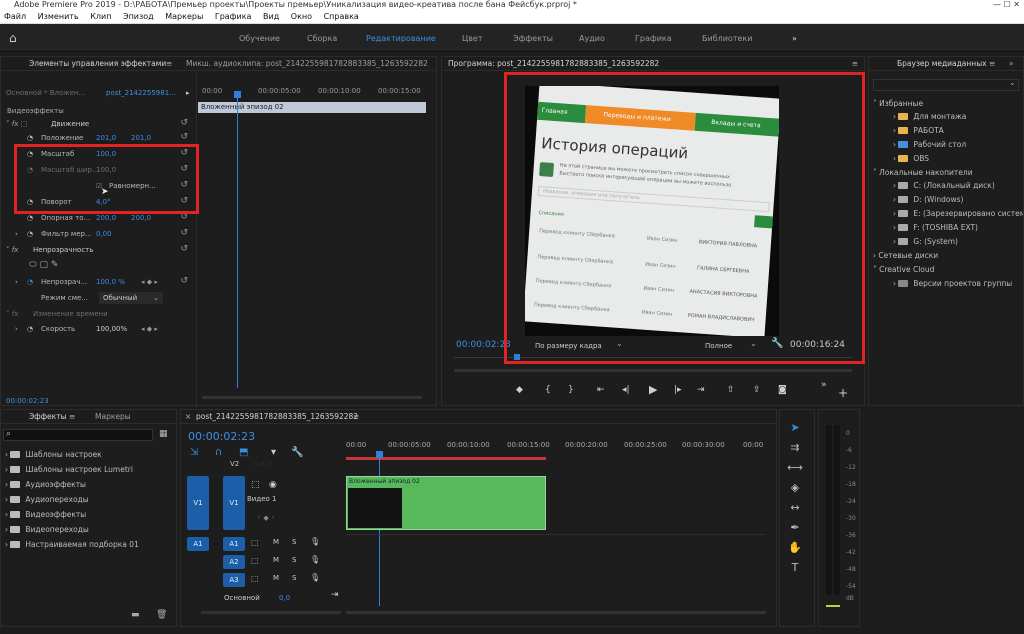 Image resolution: width=1024 pixels, height=634 pixels. What do you see at coordinates (294, 578) in the screenshot?
I see `solo-a3-button: S` at bounding box center [294, 578].